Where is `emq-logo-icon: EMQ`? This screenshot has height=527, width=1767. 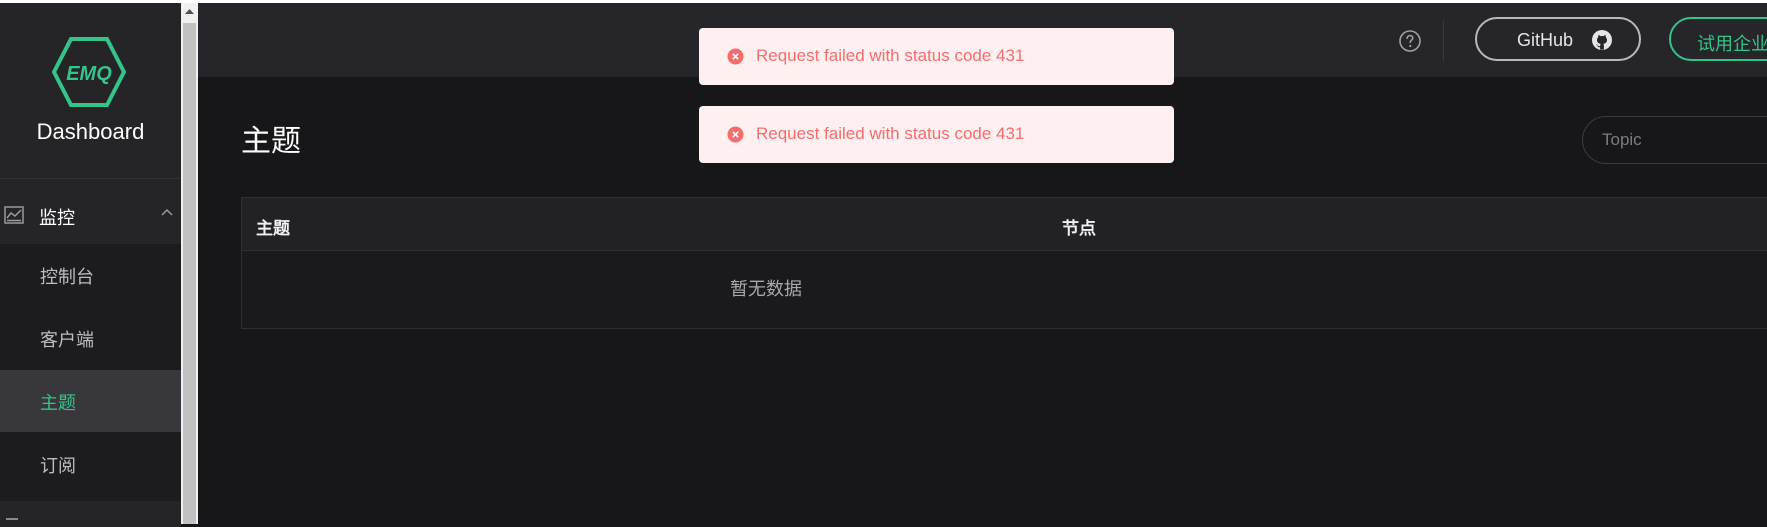
emq-logo-icon: EMQ is located at coordinates (89, 72).